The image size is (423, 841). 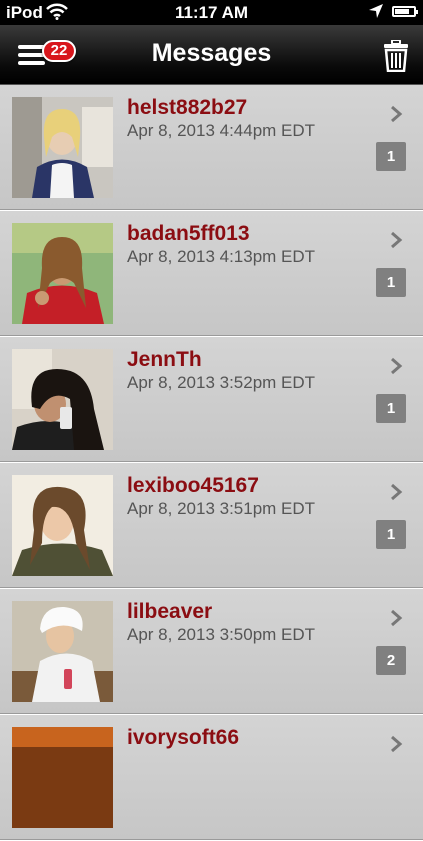 I want to click on message-date: Apr 8, 2013 4:44pm EDT, so click(x=221, y=130).